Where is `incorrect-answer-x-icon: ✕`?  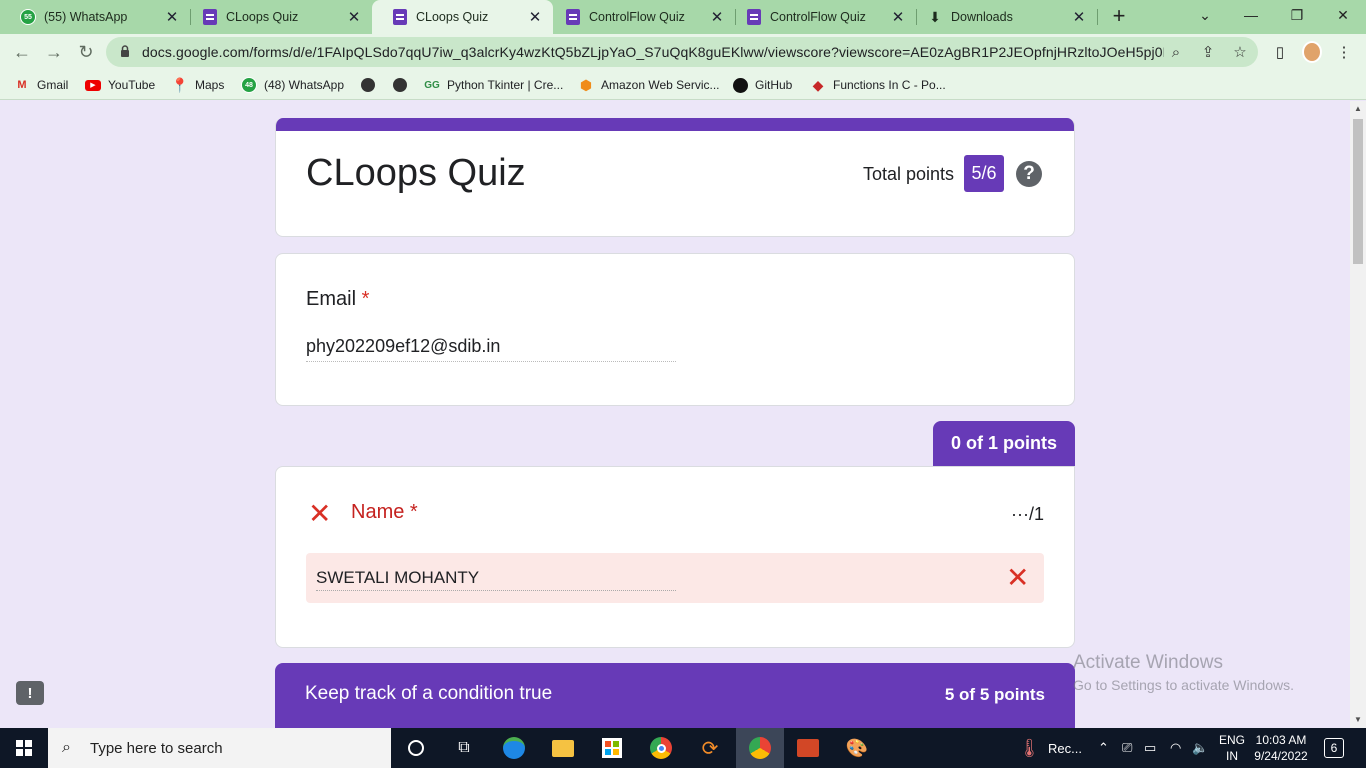
incorrect-answer-x-icon: ✕ is located at coordinates (1018, 577).